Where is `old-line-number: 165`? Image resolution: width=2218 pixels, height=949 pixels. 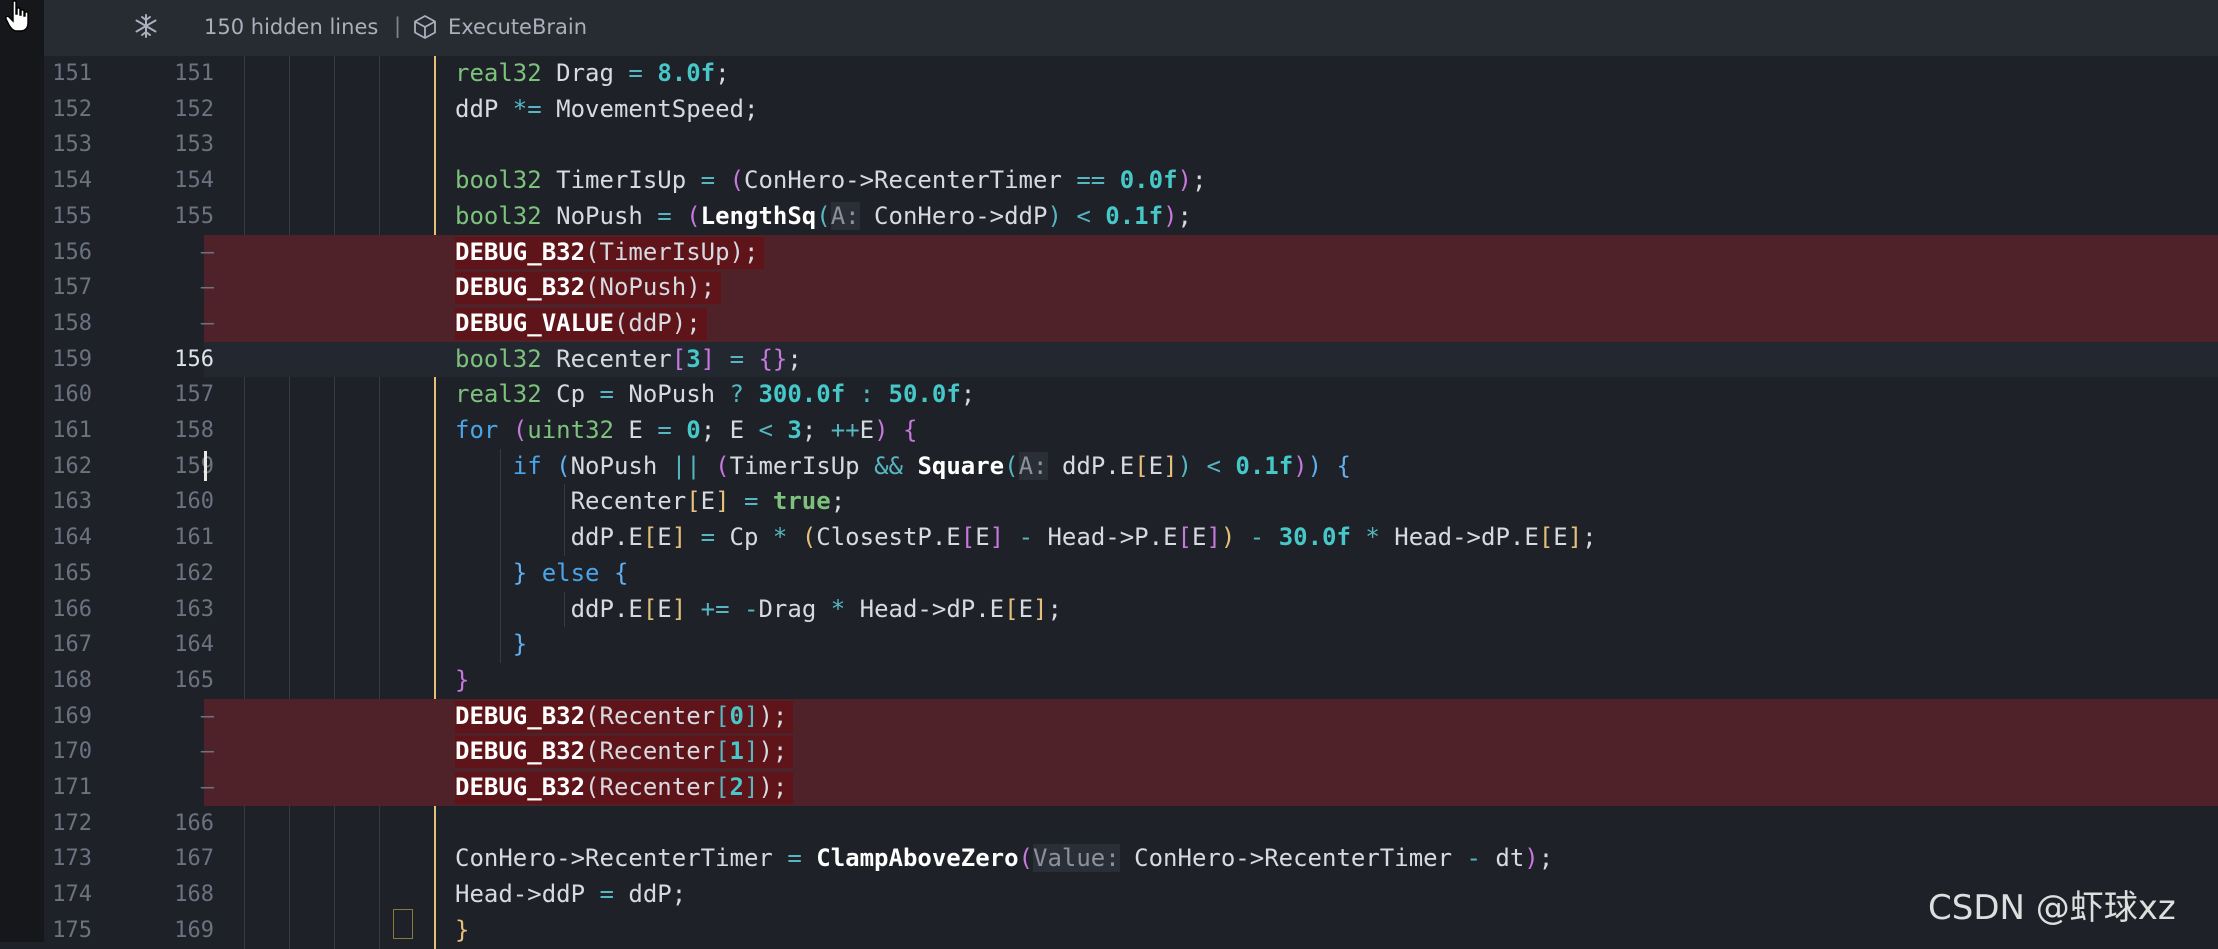 old-line-number: 165 is located at coordinates (72, 573).